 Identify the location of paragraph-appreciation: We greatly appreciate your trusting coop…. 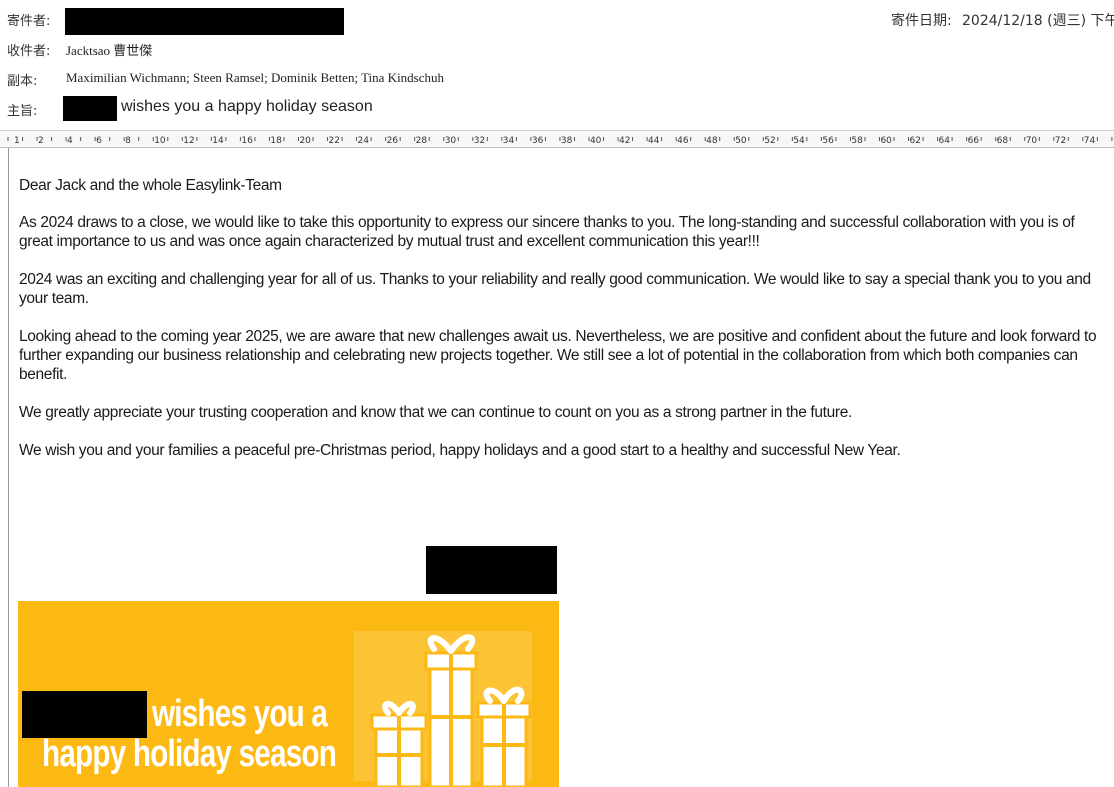
(435, 412).